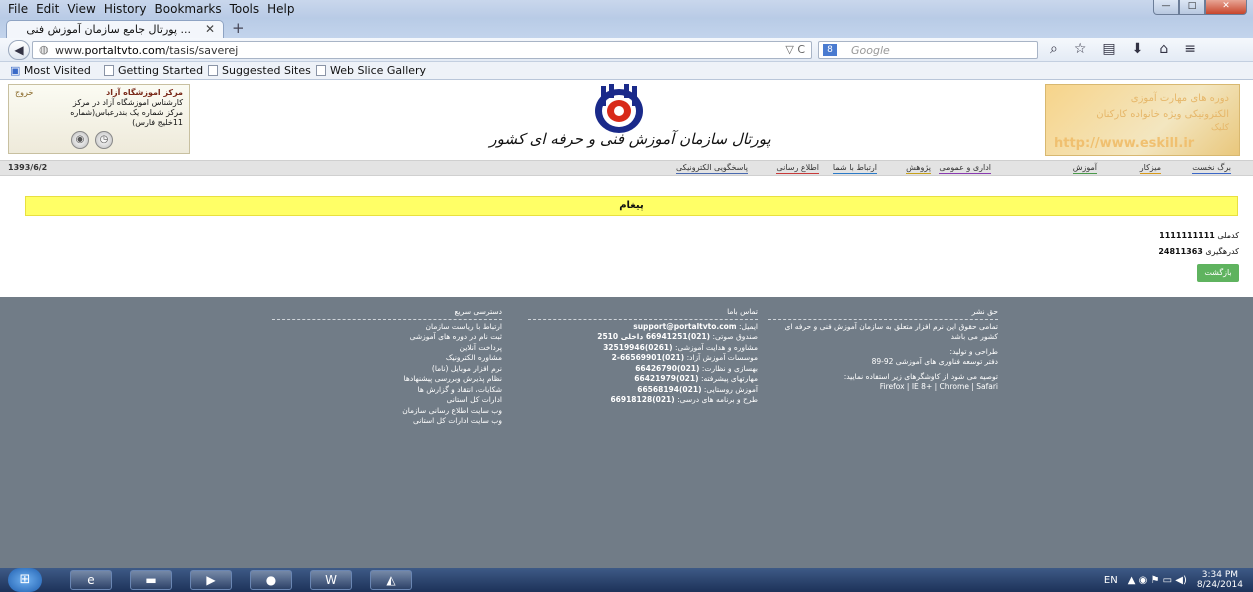 This screenshot has height=592, width=1253. What do you see at coordinates (125, 9) in the screenshot?
I see `menu-history: History` at bounding box center [125, 9].